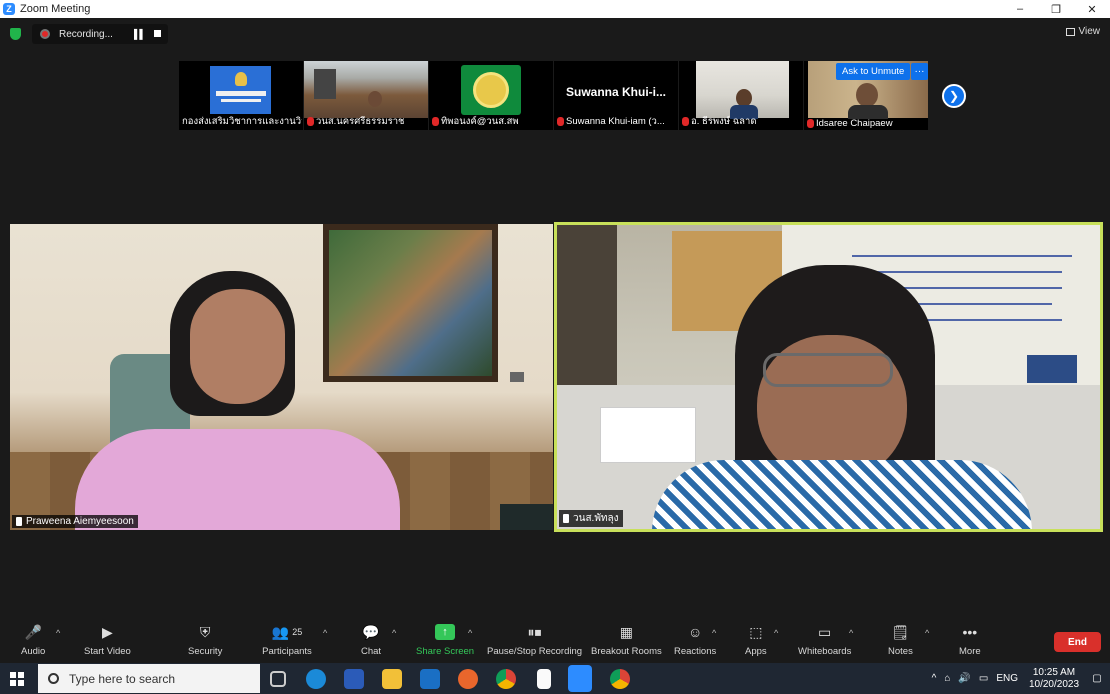 This screenshot has width=1110, height=694. I want to click on end-meeting-button: End, so click(1077, 642).